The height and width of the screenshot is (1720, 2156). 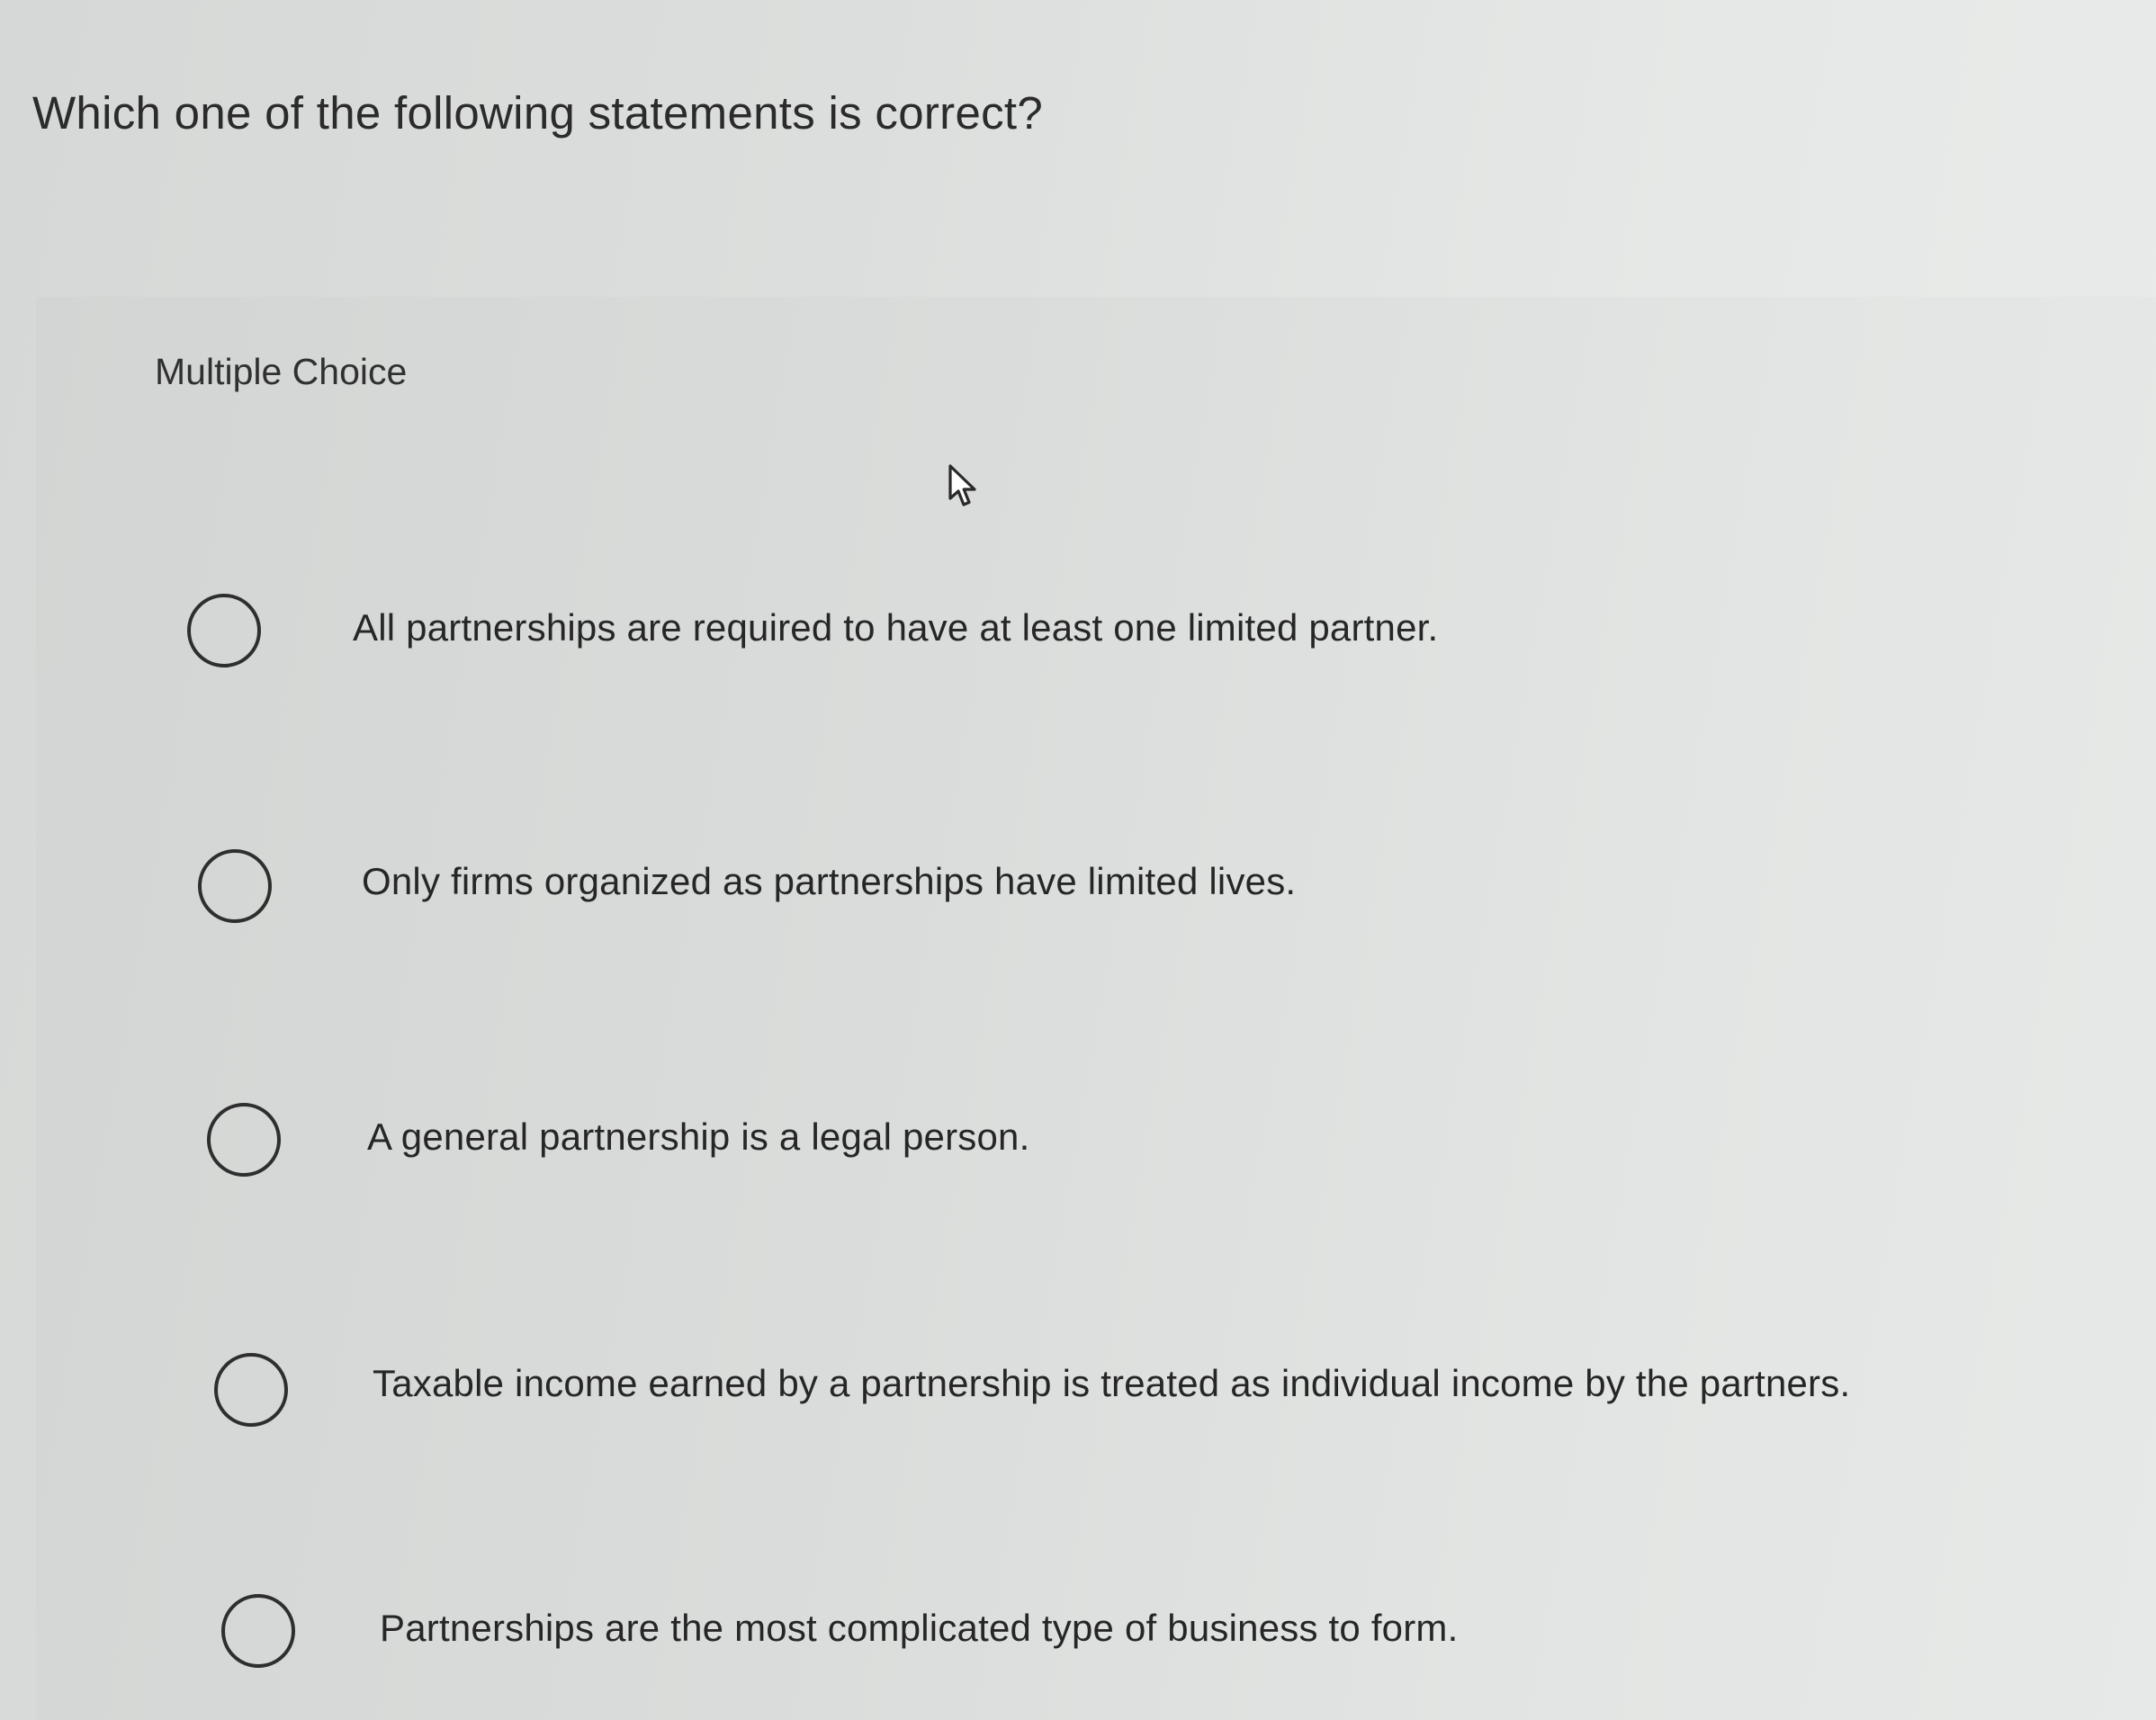 What do you see at coordinates (698, 1137) in the screenshot?
I see `answer-option-3-label: A general partnership is a legal person.` at bounding box center [698, 1137].